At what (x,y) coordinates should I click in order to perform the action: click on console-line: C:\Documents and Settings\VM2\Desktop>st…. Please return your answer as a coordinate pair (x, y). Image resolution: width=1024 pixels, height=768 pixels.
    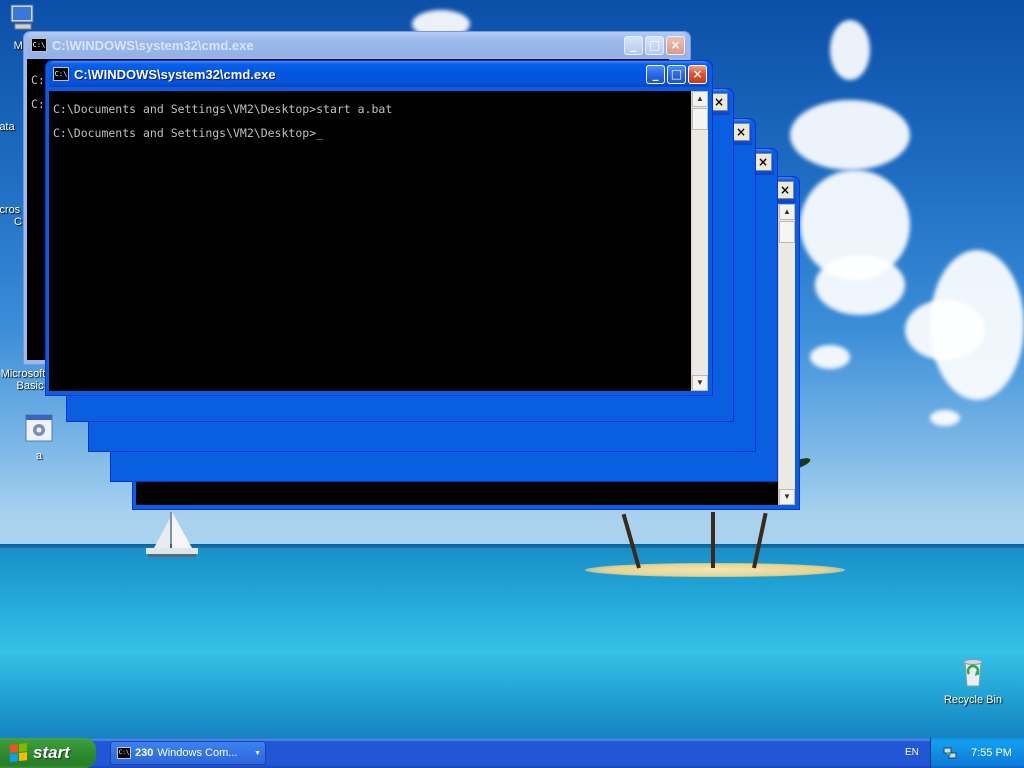
    Looking at the image, I should click on (223, 109).